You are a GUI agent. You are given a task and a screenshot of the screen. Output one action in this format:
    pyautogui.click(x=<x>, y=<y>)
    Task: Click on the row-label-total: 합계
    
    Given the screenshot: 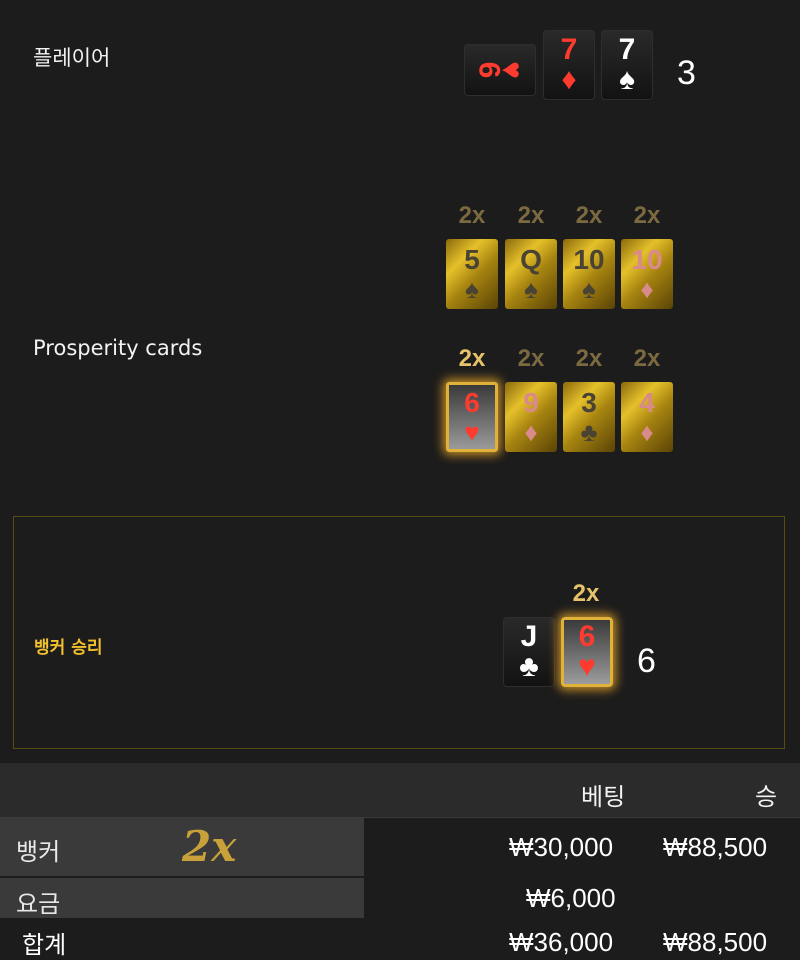 What is the action you would take?
    pyautogui.click(x=44, y=945)
    